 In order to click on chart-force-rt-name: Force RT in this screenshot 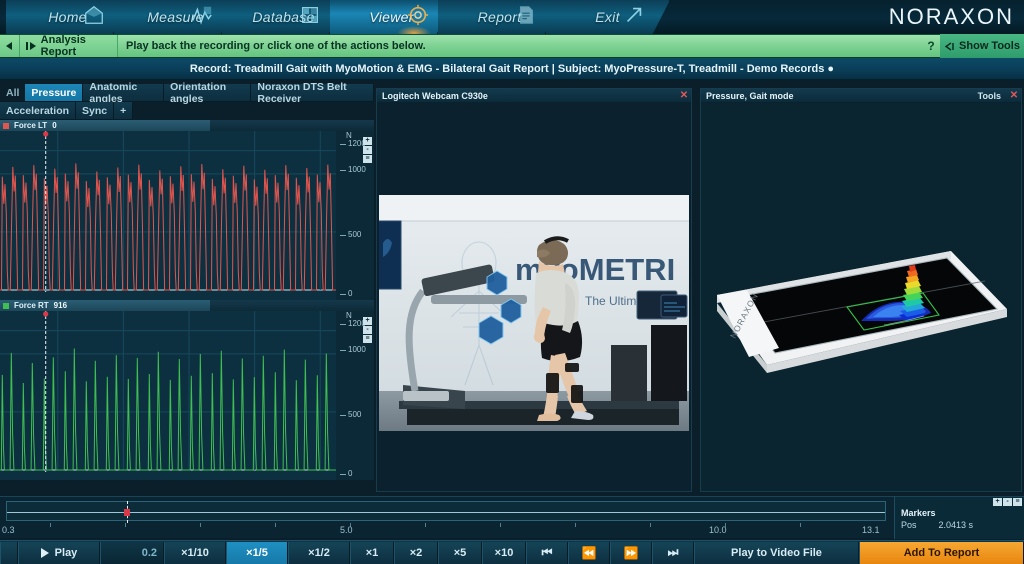, I will do `click(31, 305)`.